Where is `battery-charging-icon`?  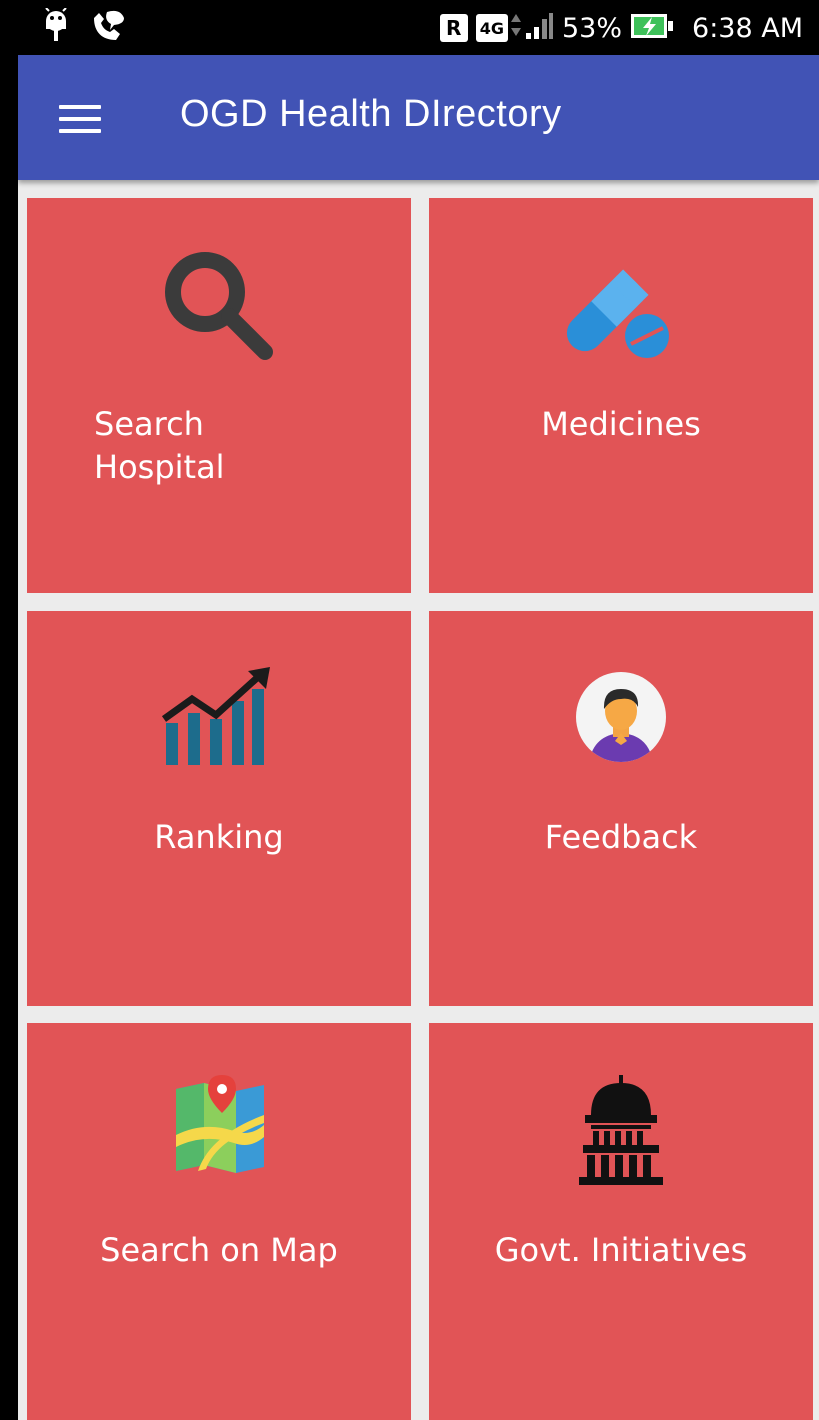 battery-charging-icon is located at coordinates (652, 28).